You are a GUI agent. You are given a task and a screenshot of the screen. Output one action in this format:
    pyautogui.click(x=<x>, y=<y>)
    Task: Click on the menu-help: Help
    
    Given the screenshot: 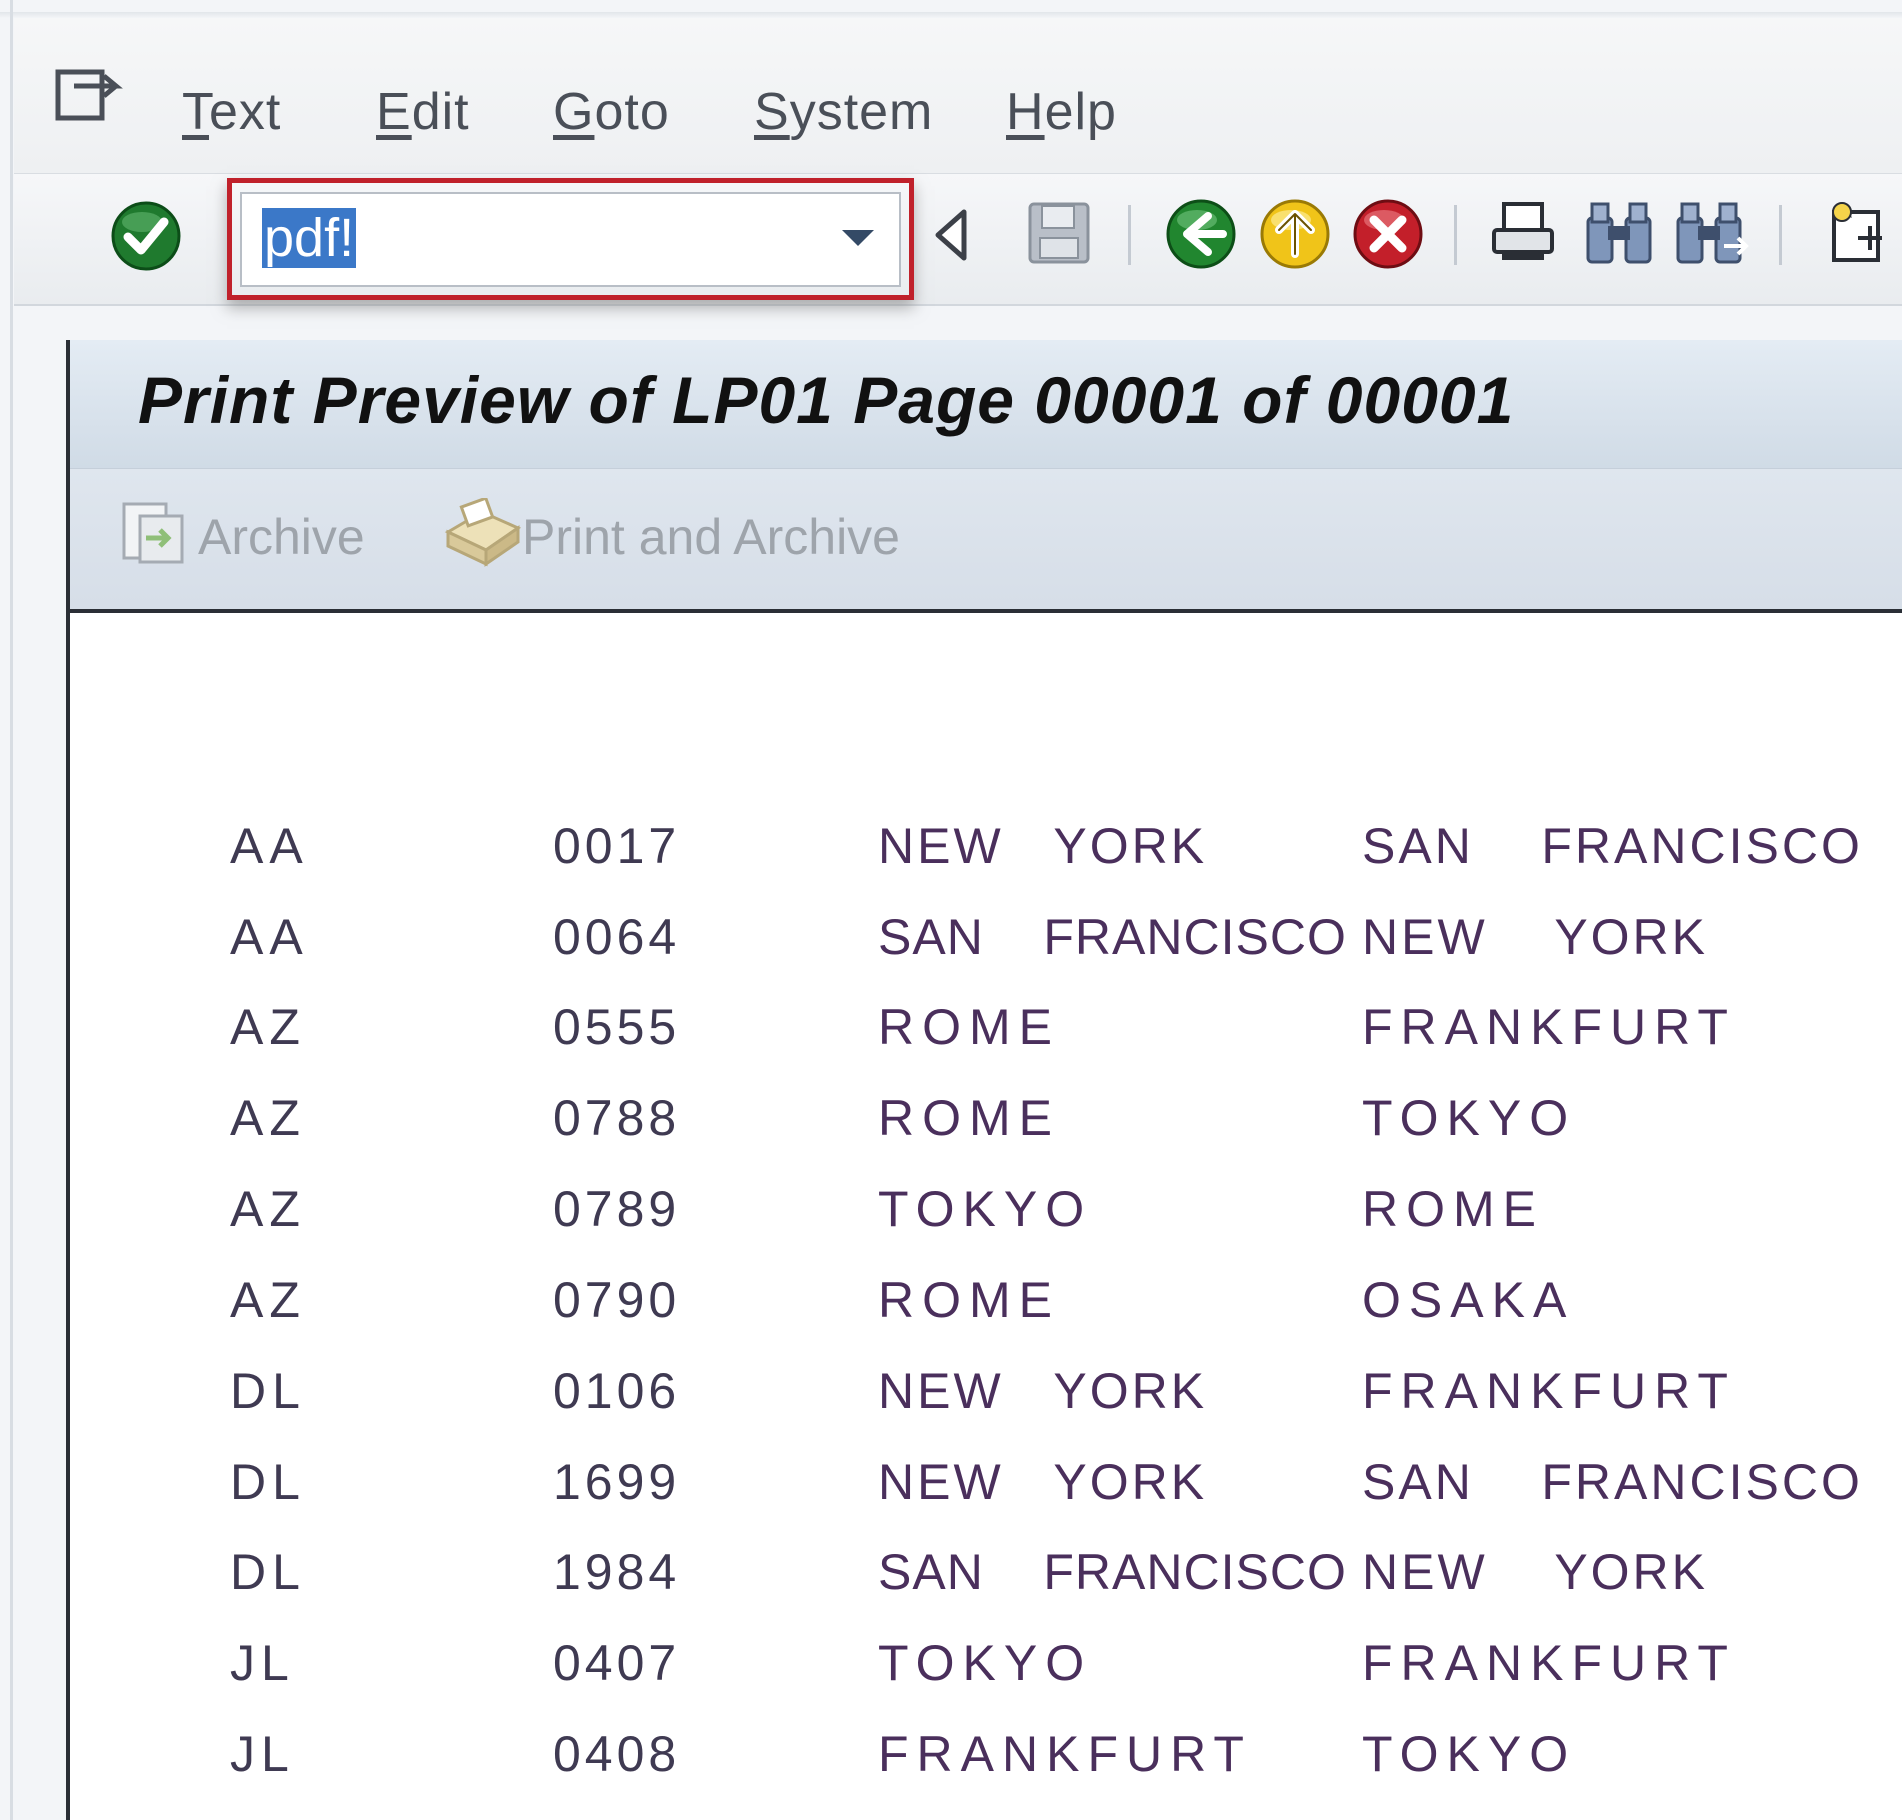 What is the action you would take?
    pyautogui.click(x=1061, y=112)
    